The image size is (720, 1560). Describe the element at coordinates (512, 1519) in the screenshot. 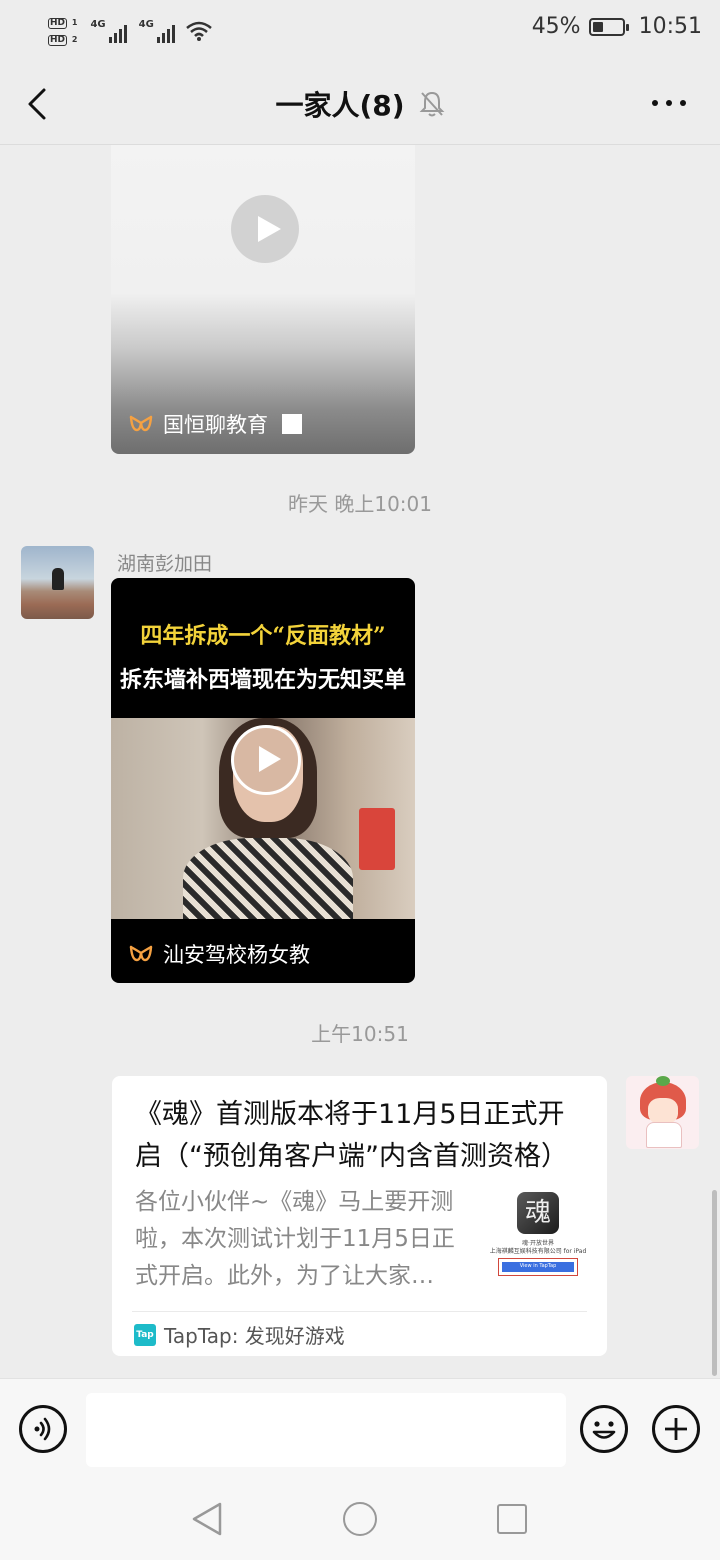

I see `system-recents-icon` at that location.